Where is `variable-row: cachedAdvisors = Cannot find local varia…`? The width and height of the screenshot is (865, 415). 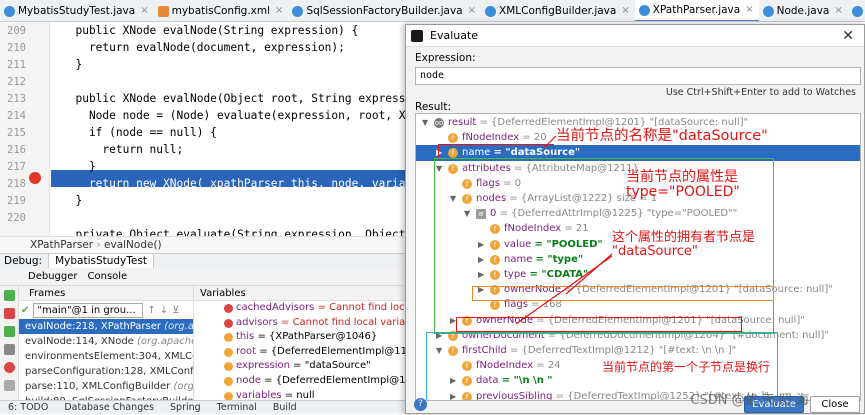
variable-row: cachedAdvisors = Cannot find local varia… is located at coordinates (299, 308).